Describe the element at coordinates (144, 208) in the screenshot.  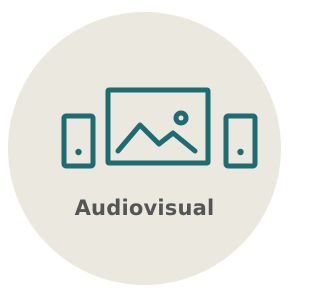
I see `tile-label: Audiovisual` at that location.